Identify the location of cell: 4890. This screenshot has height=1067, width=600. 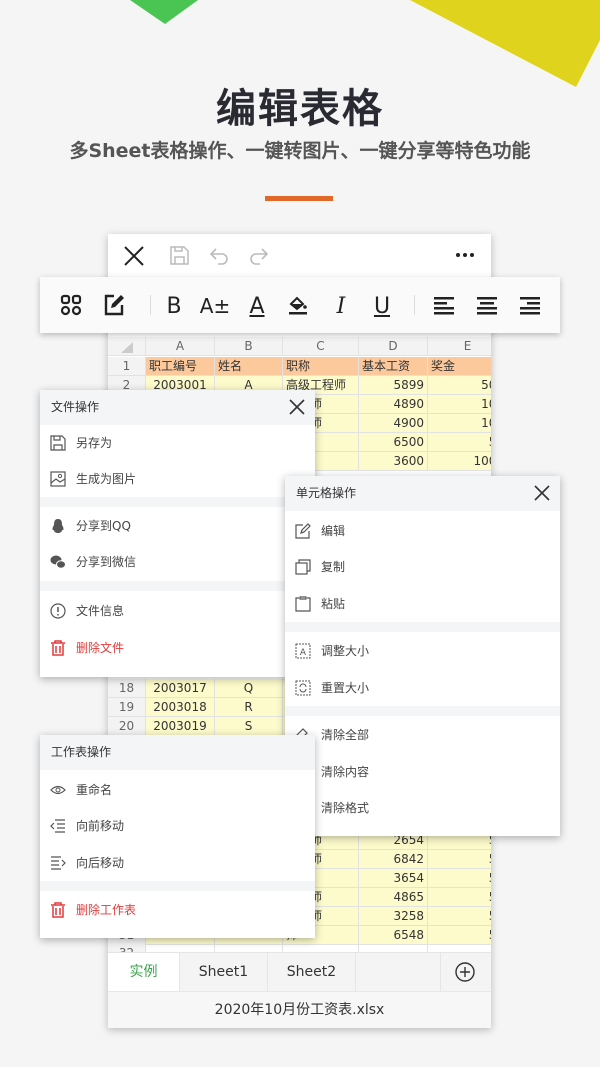
(393, 404).